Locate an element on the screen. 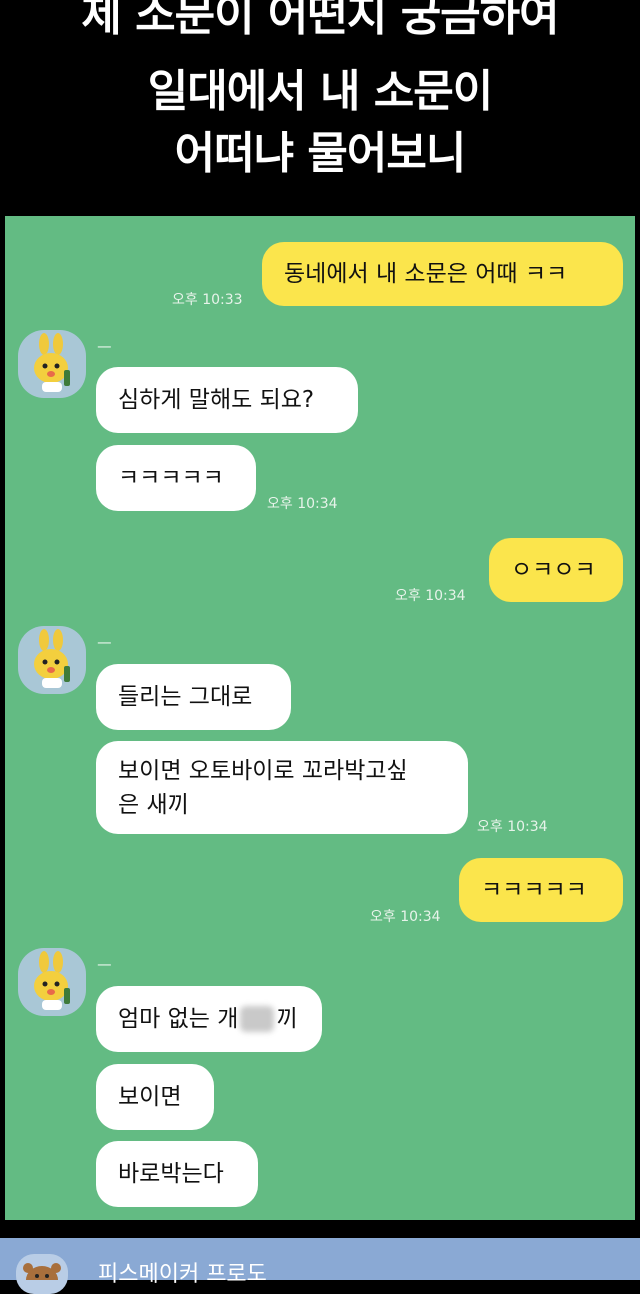 Image resolution: width=640 pixels, height=1294 pixels. message-text: ㅇㅋㅇㅋ is located at coordinates (553, 570).